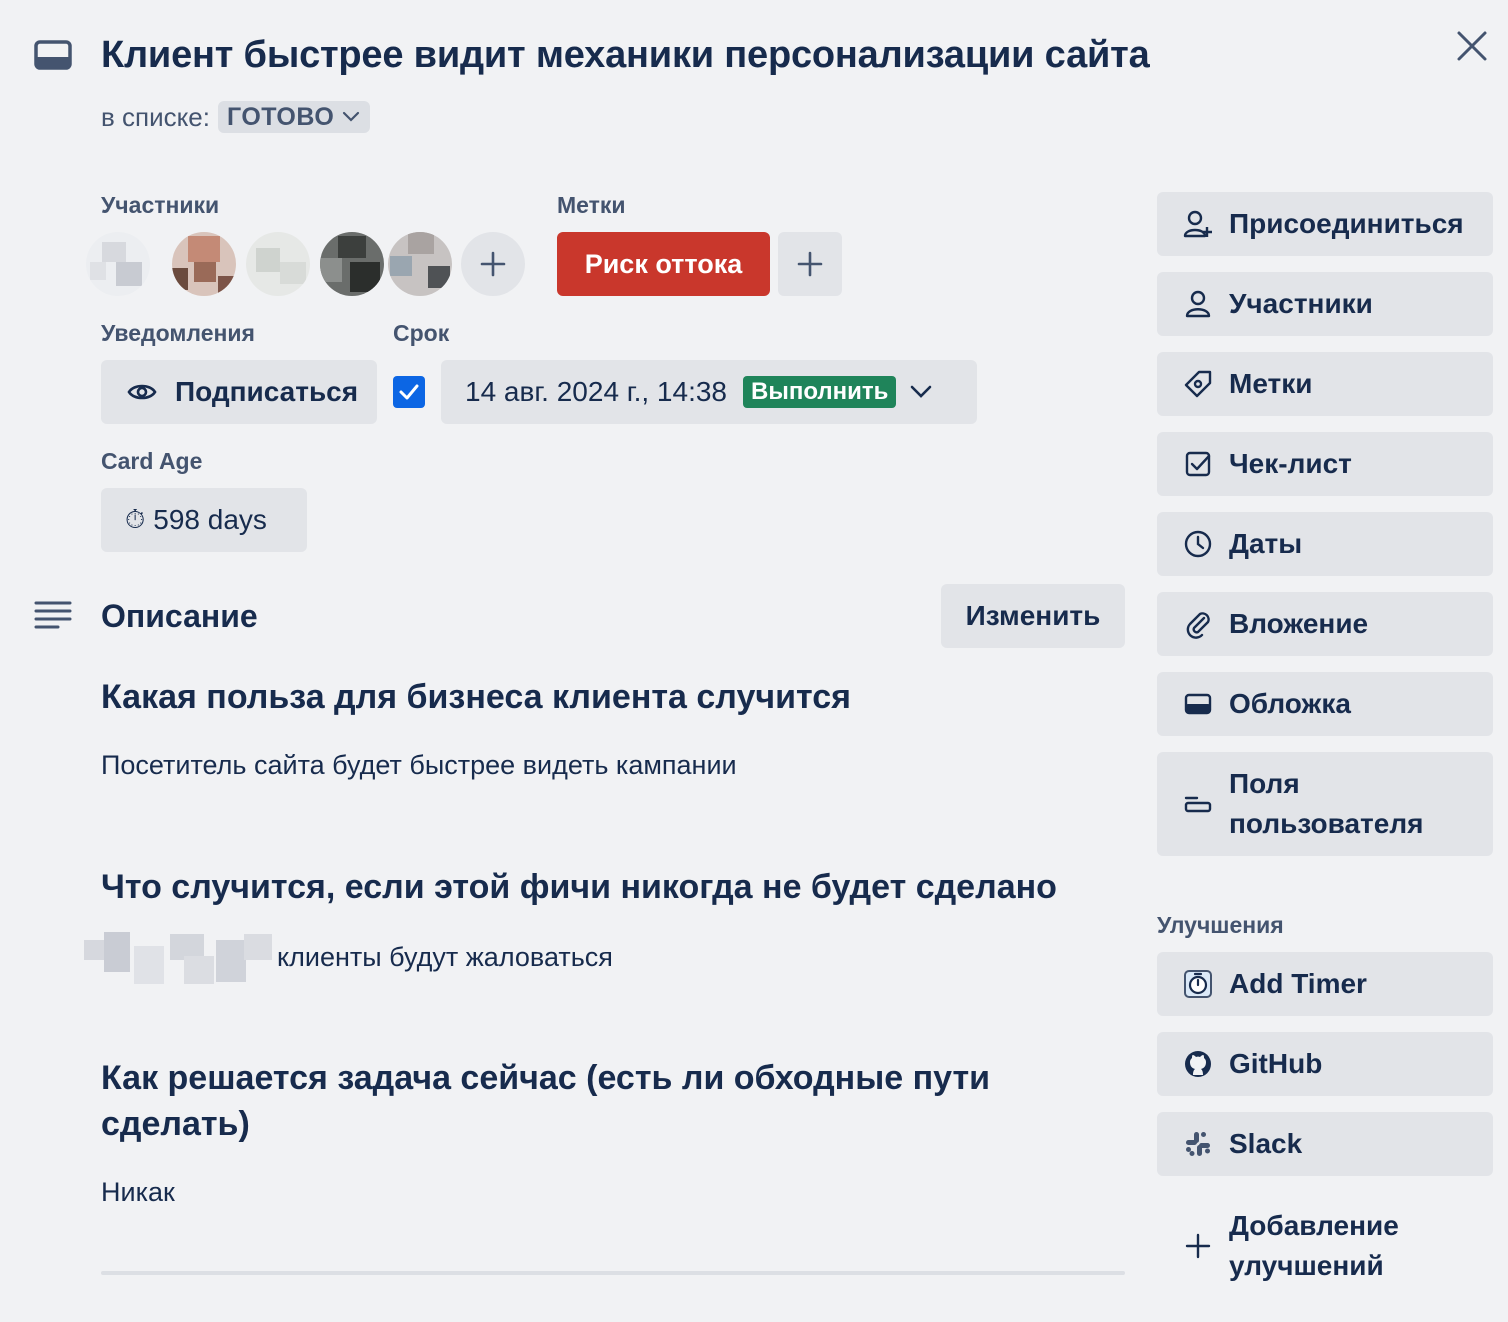 This screenshot has width=1508, height=1322. I want to click on github-button: GitHub, so click(1325, 1064).